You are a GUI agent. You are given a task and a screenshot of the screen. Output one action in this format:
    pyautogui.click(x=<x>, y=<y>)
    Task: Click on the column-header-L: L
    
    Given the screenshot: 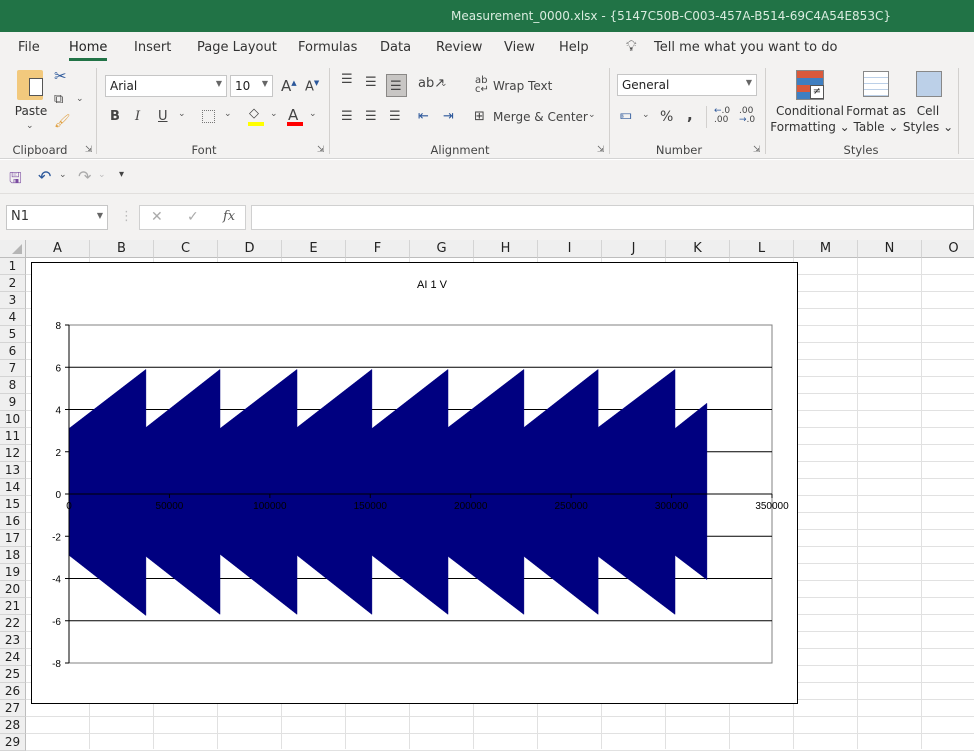 What is the action you would take?
    pyautogui.click(x=762, y=249)
    